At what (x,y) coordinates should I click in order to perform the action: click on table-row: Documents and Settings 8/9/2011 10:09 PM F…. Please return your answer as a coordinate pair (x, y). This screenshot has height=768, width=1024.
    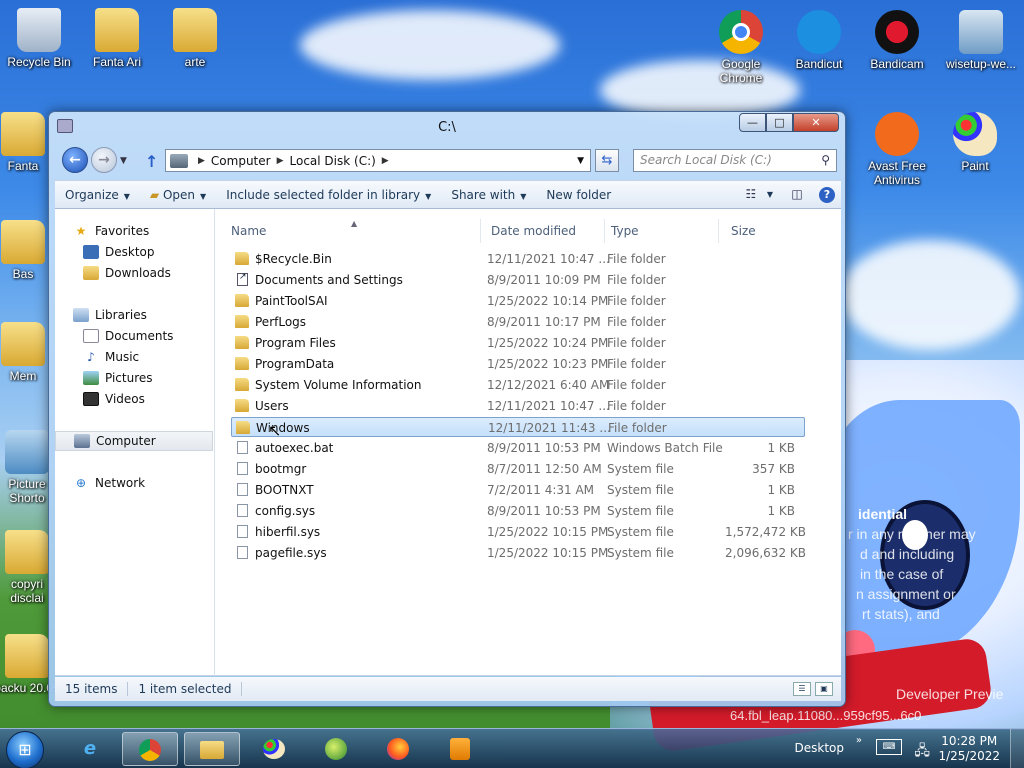
    Looking at the image, I should click on (518, 280).